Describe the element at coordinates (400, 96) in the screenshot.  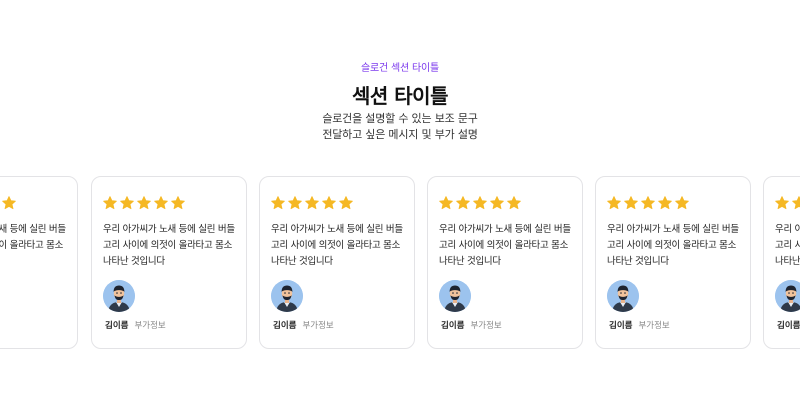
I see `section-title: 섹션 타이틀` at that location.